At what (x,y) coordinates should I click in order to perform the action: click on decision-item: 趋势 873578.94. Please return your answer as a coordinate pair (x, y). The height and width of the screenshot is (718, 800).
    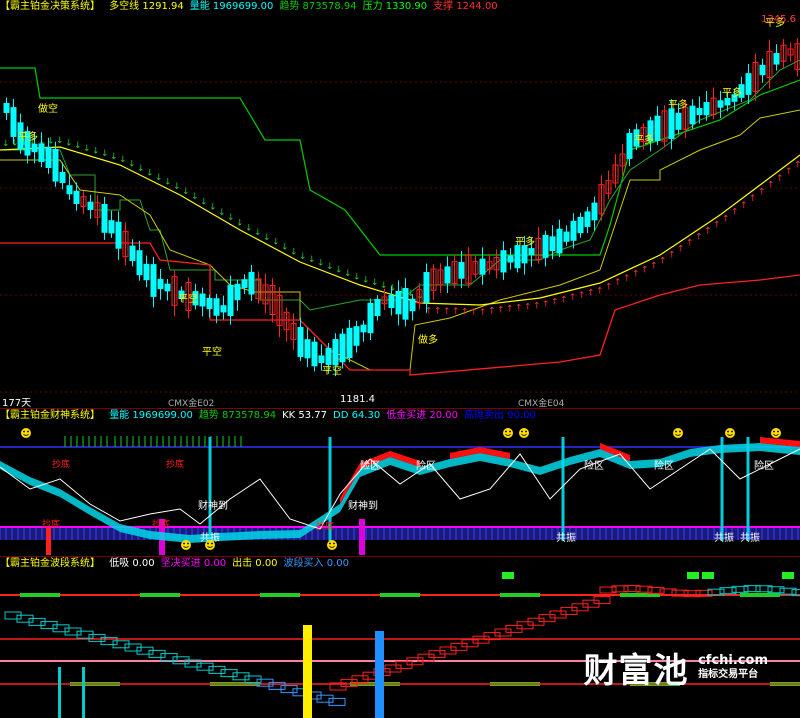
    Looking at the image, I should click on (318, 6).